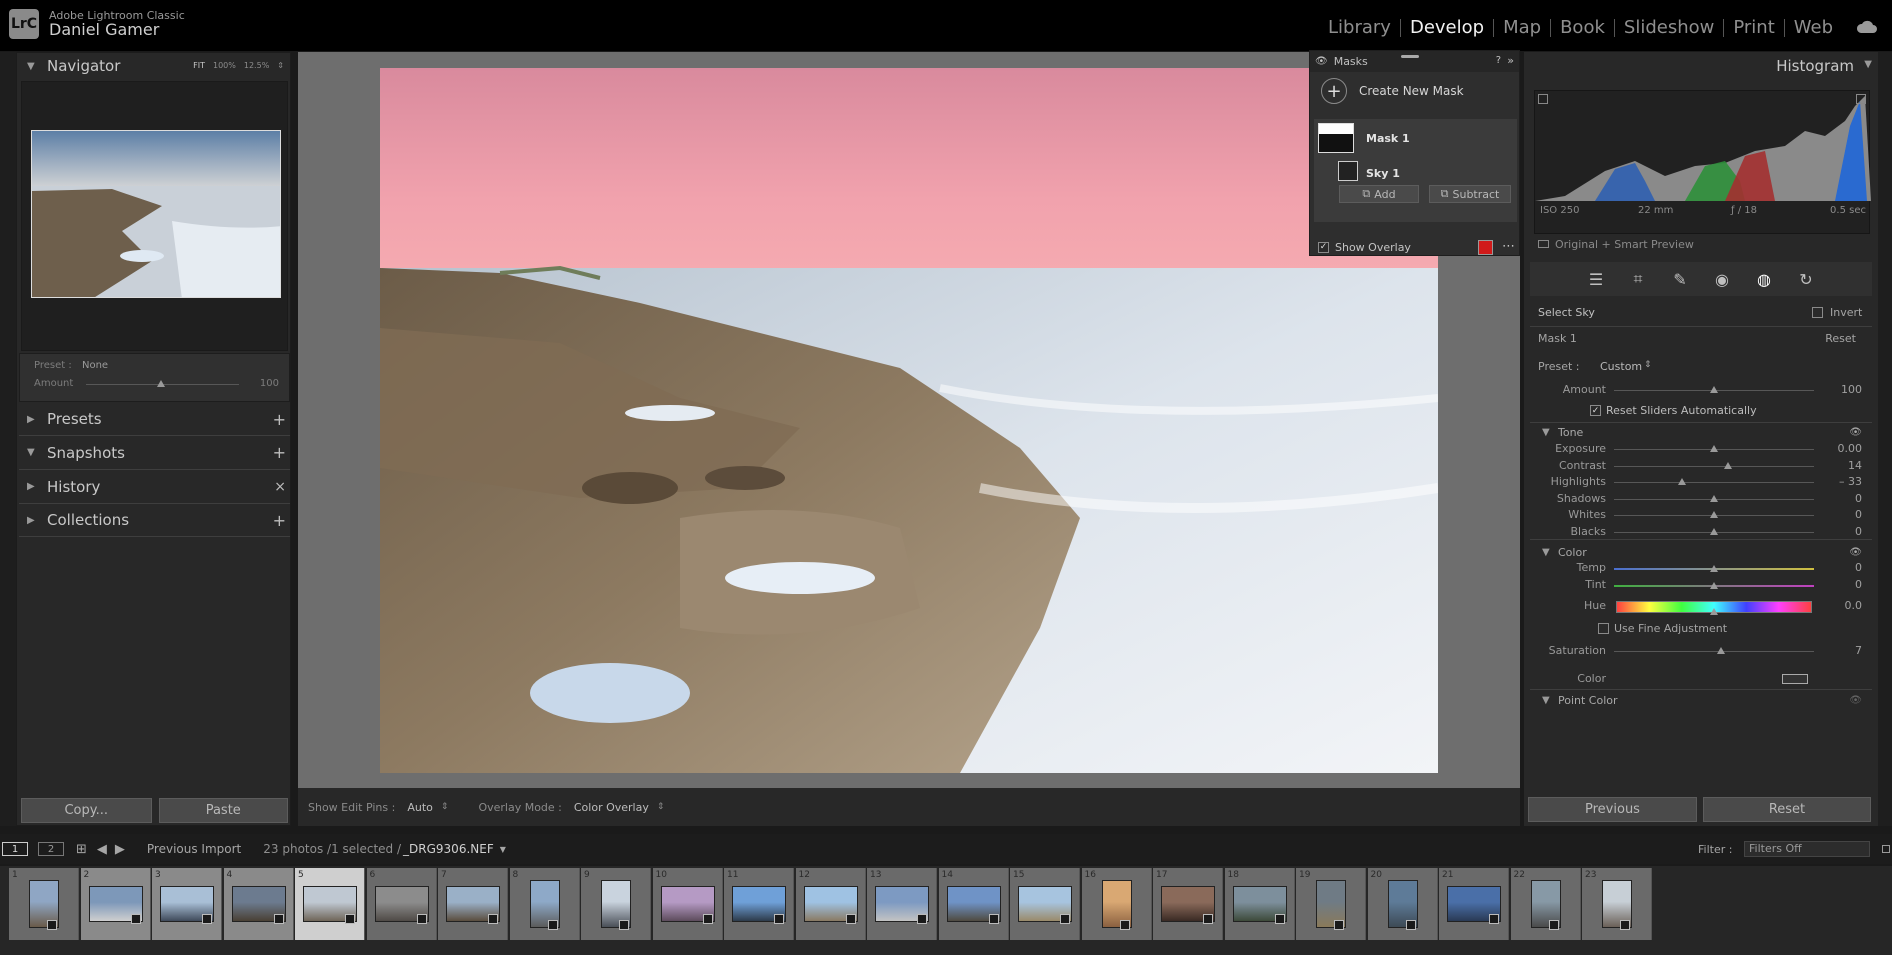  Describe the element at coordinates (1621, 366) in the screenshot. I see `mask-preset-select: Custom` at that location.